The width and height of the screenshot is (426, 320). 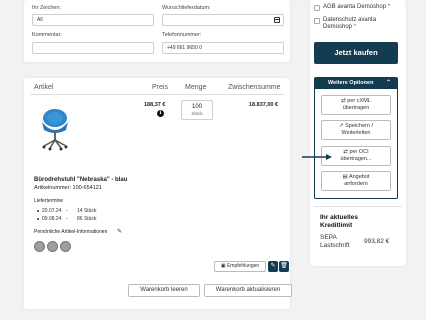 I want to click on save-forward-button: ↗ Speichern / Weiterleiten, so click(x=356, y=130).